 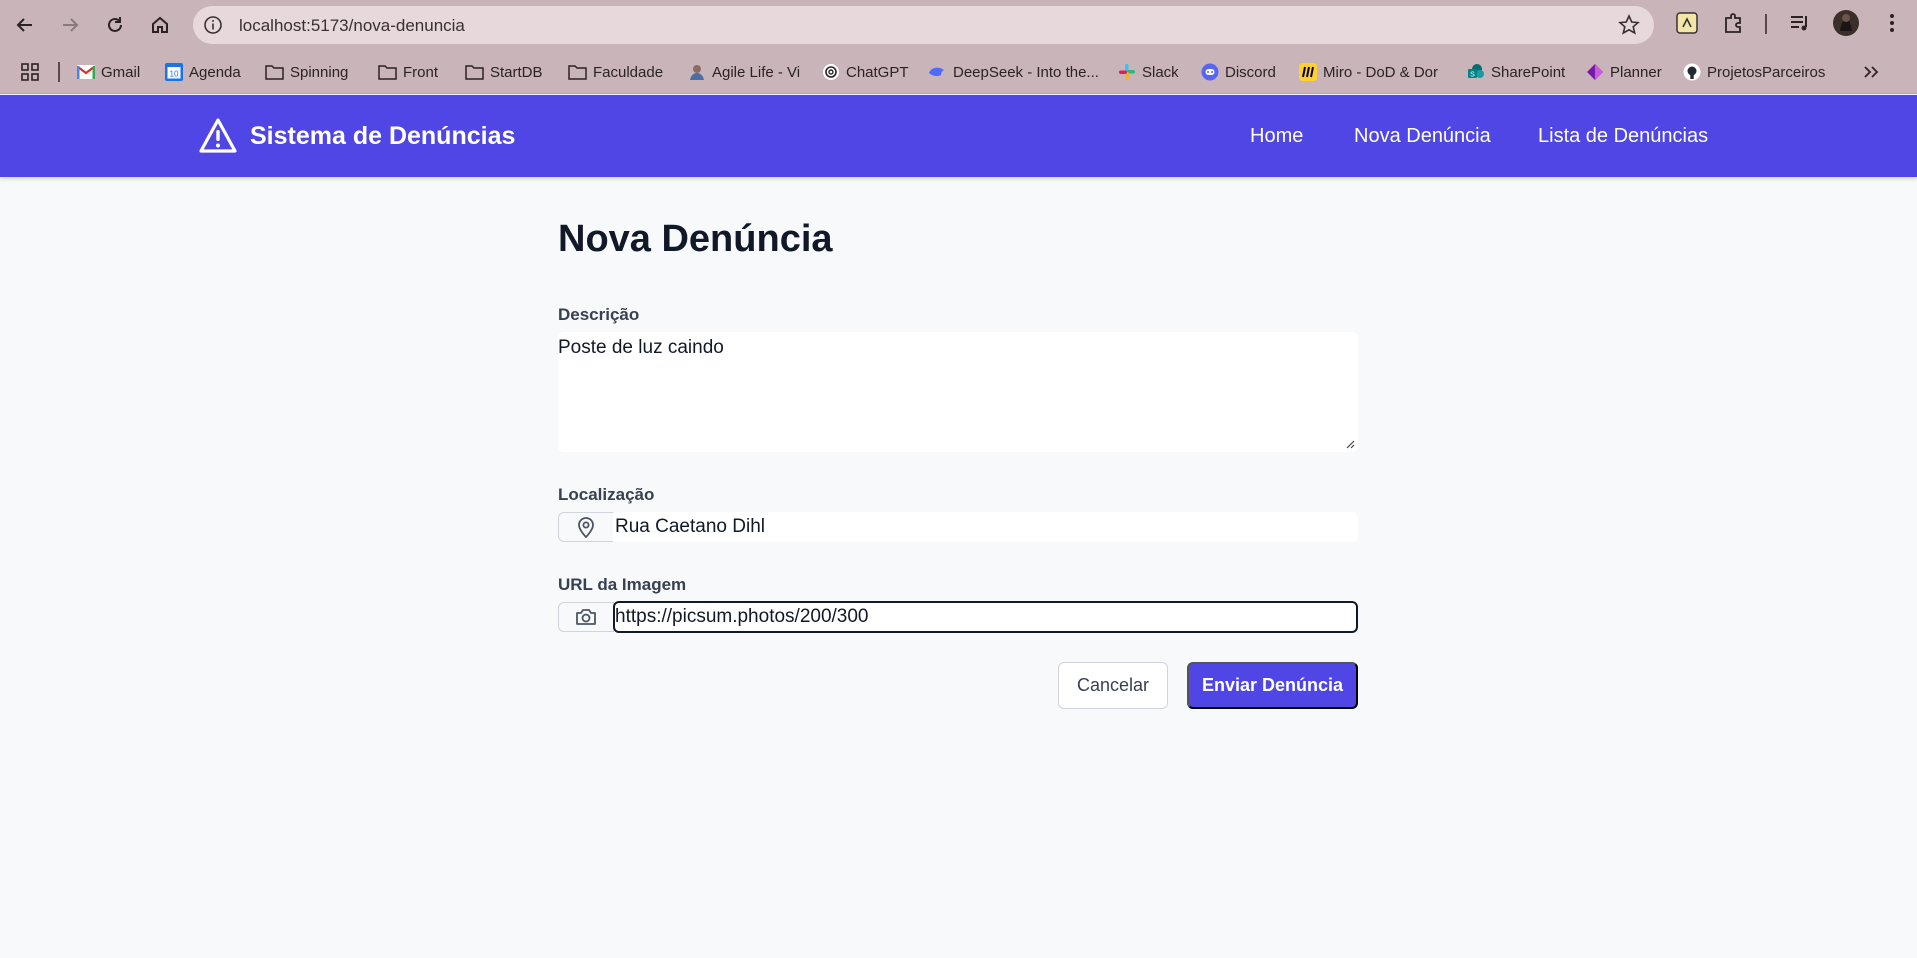 I want to click on arrow-left-icon, so click(x=24, y=25).